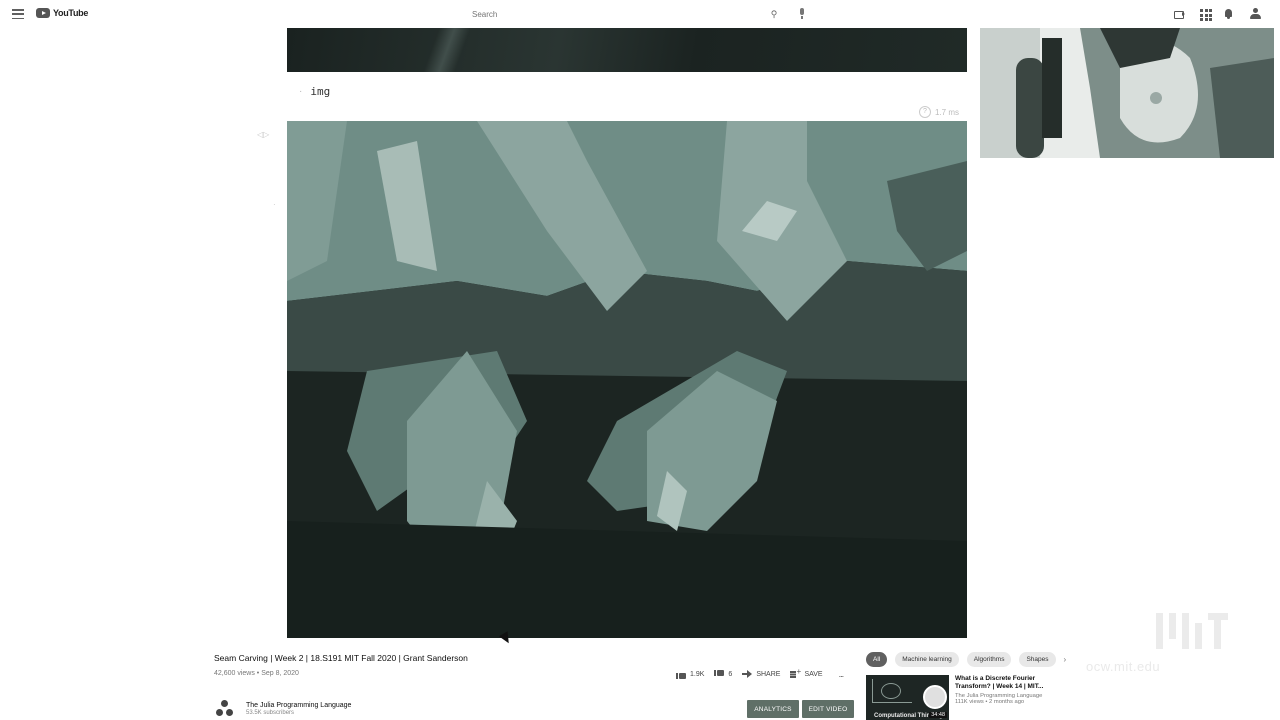  Describe the element at coordinates (773, 709) in the screenshot. I see `analytics-button: ANALYTICS` at that location.